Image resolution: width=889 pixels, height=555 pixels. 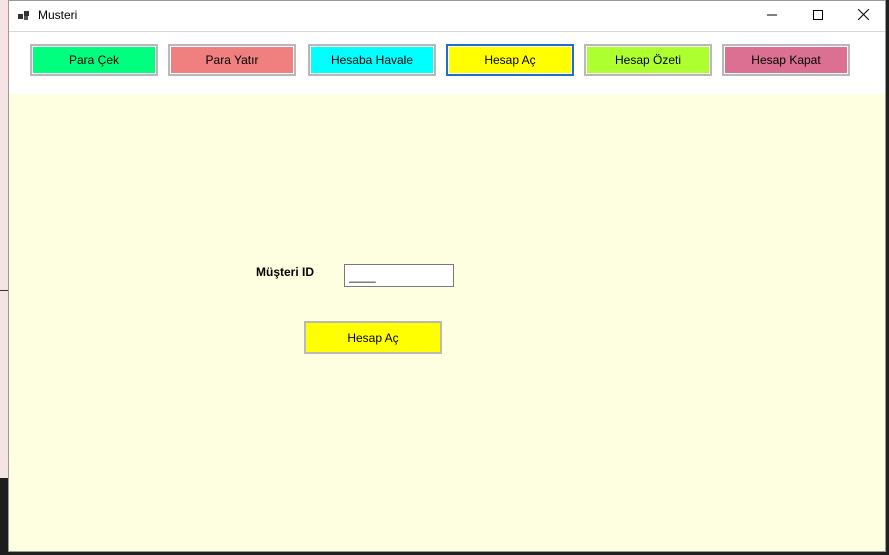 I want to click on hesap-ac-tab-label: Hesap Aç, so click(x=510, y=60).